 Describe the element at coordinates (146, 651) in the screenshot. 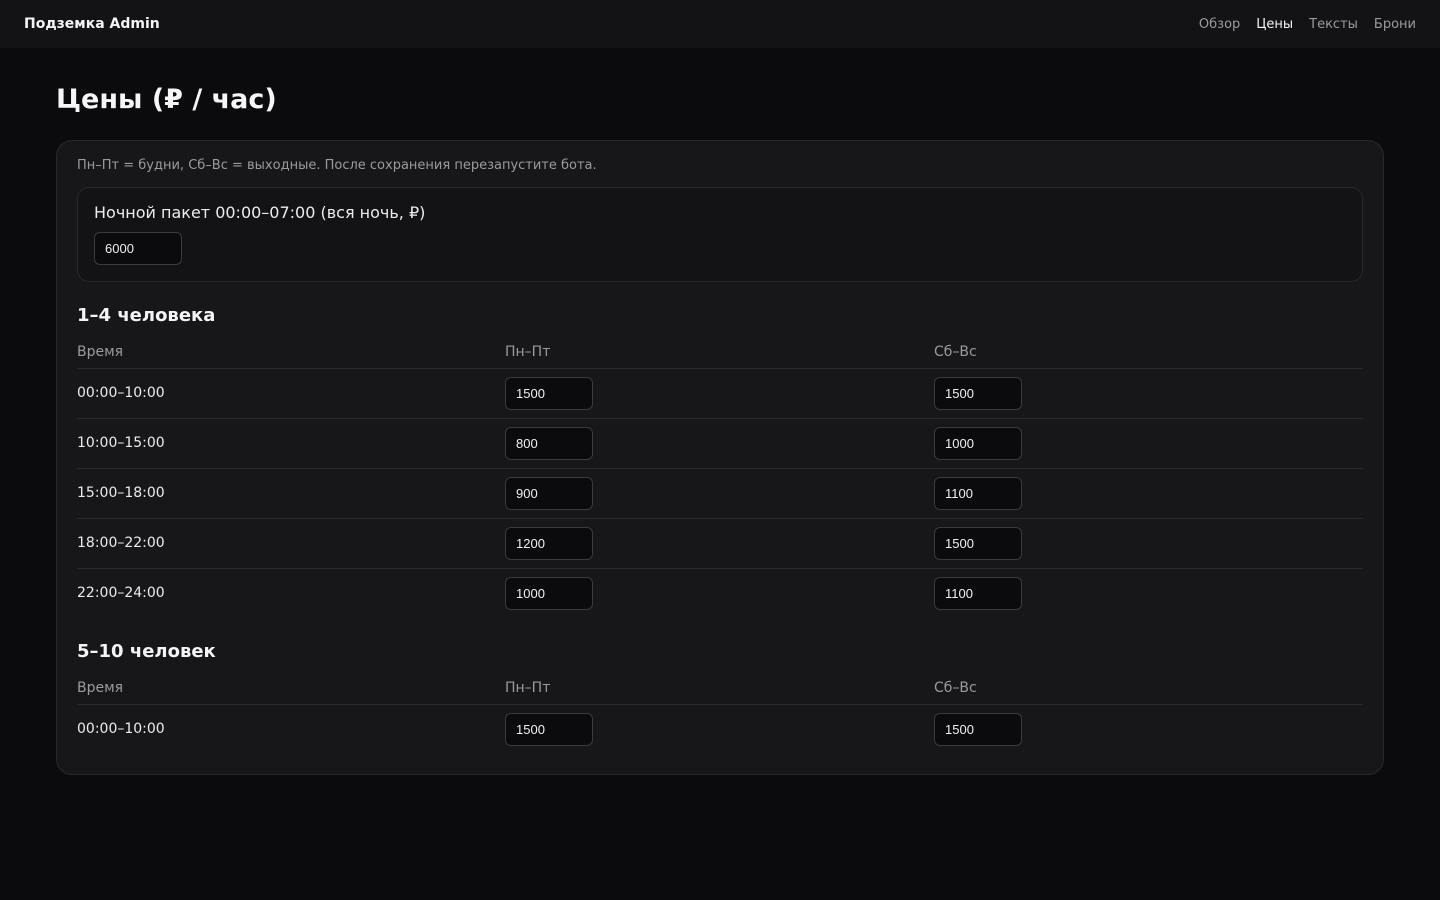

I see `group-title: 5–10 человек` at that location.